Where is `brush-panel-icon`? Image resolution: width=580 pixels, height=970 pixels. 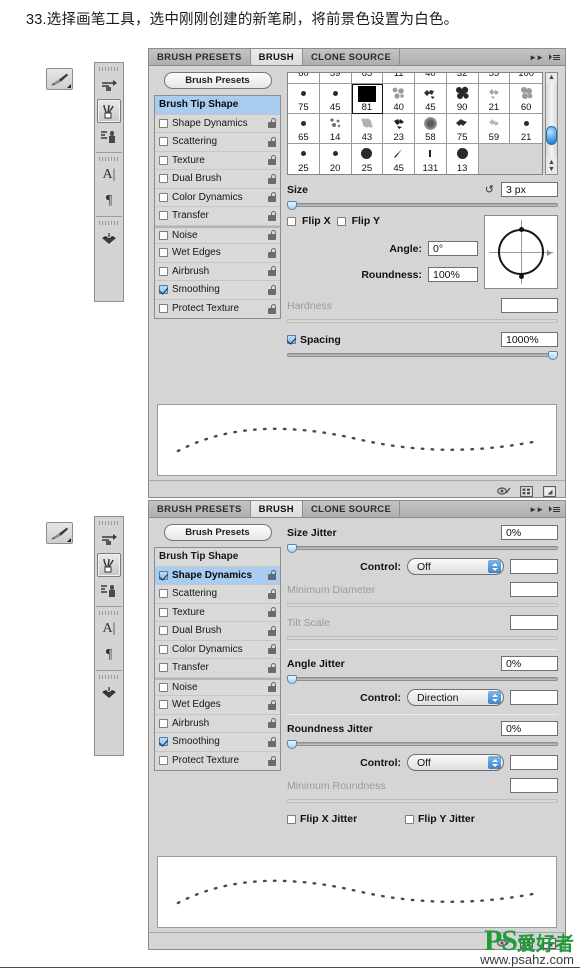 brush-panel-icon is located at coordinates (109, 565).